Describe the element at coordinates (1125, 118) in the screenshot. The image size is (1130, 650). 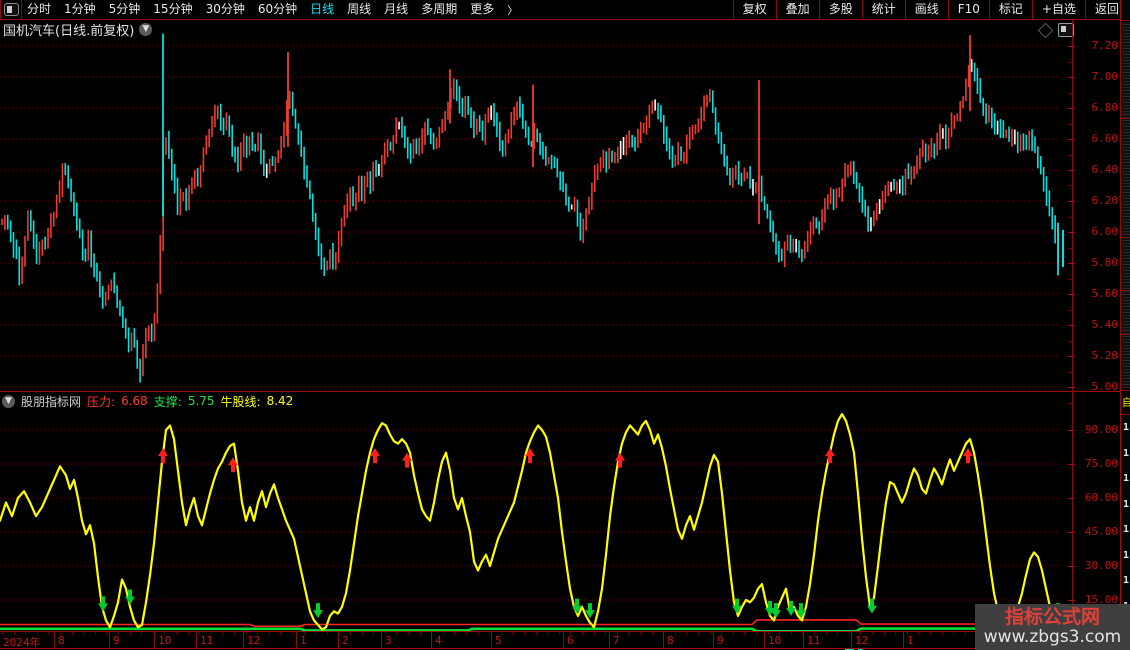
I see `strip-separator` at that location.